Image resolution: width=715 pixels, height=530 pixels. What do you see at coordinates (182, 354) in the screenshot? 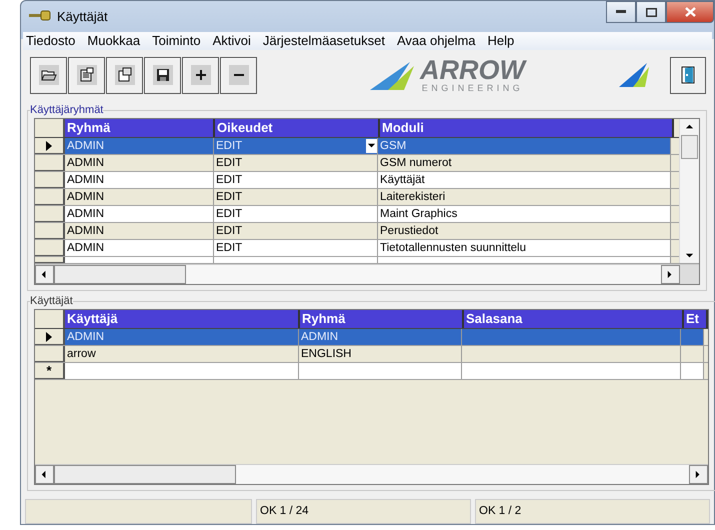
I see `table-cell: arrow` at bounding box center [182, 354].